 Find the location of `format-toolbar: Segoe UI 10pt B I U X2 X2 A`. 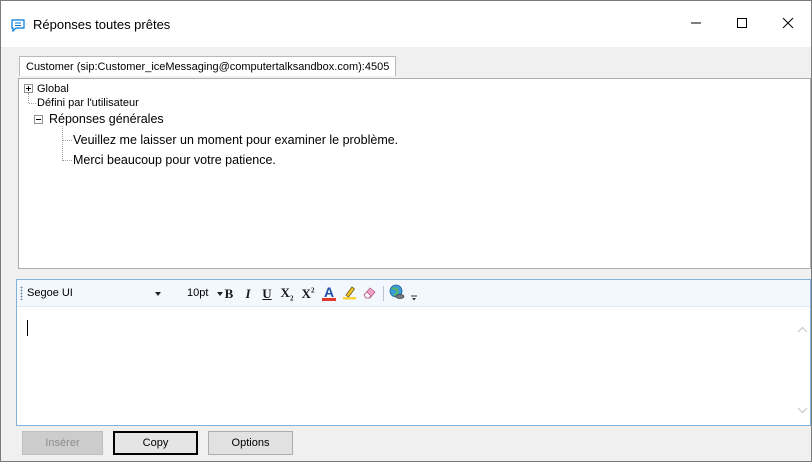

format-toolbar: Segoe UI 10pt B I U X2 X2 A is located at coordinates (413, 293).